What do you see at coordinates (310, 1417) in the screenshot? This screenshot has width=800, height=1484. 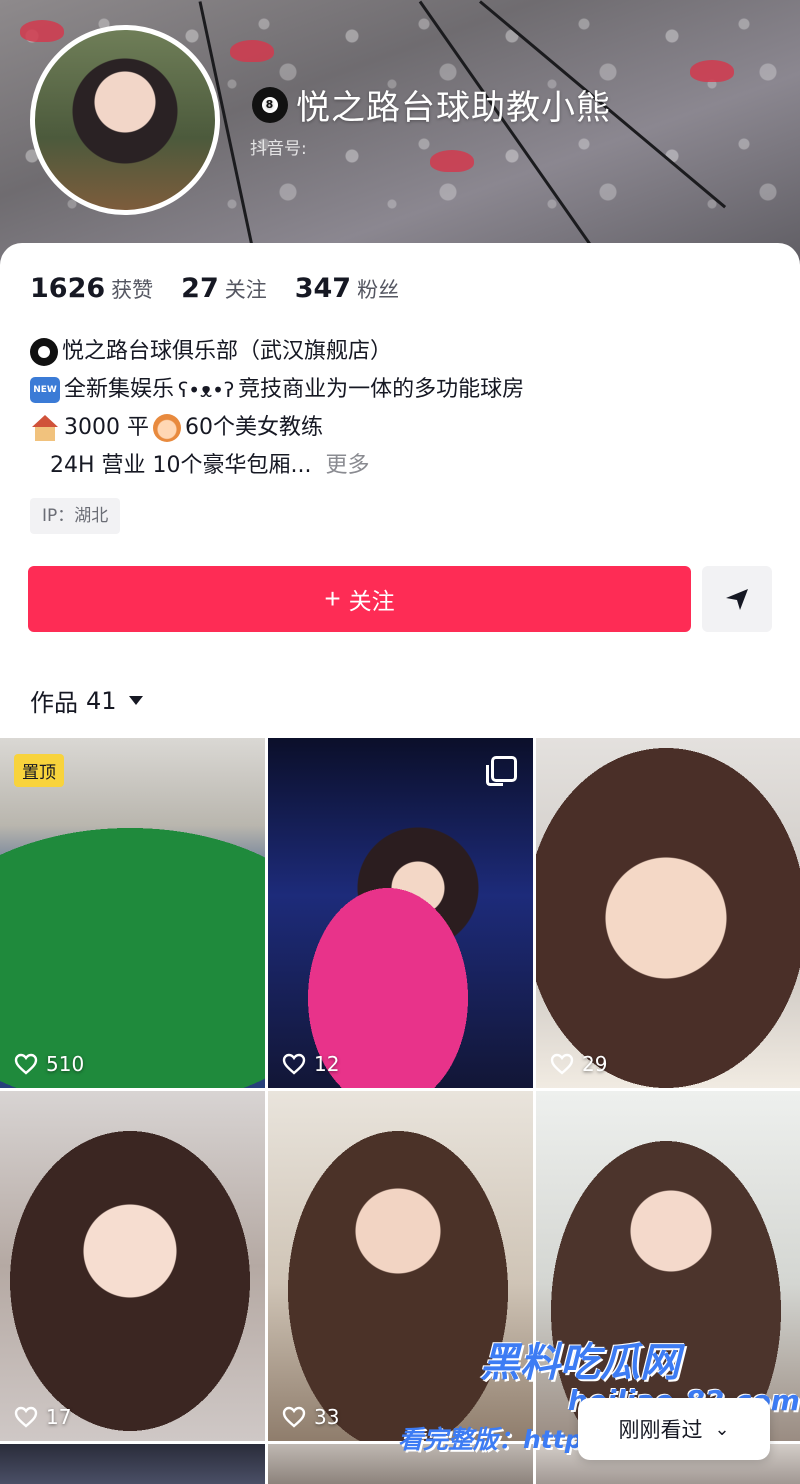 I see `like-count: 33` at bounding box center [310, 1417].